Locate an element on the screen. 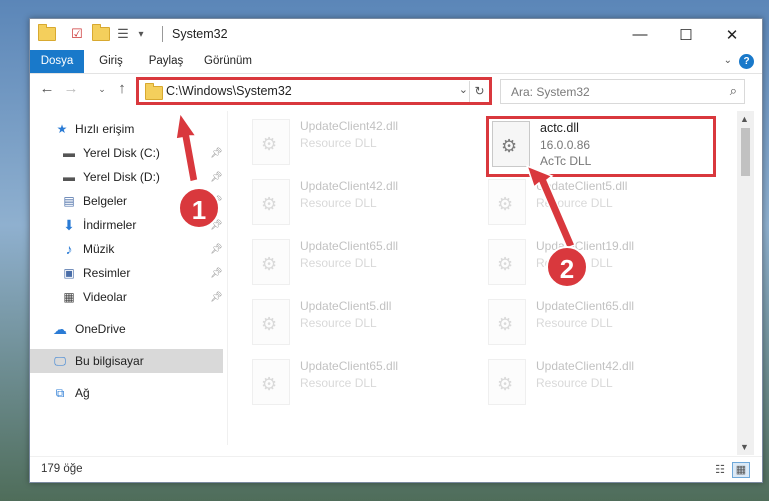  callout-arrows is located at coordinates (376, 180).